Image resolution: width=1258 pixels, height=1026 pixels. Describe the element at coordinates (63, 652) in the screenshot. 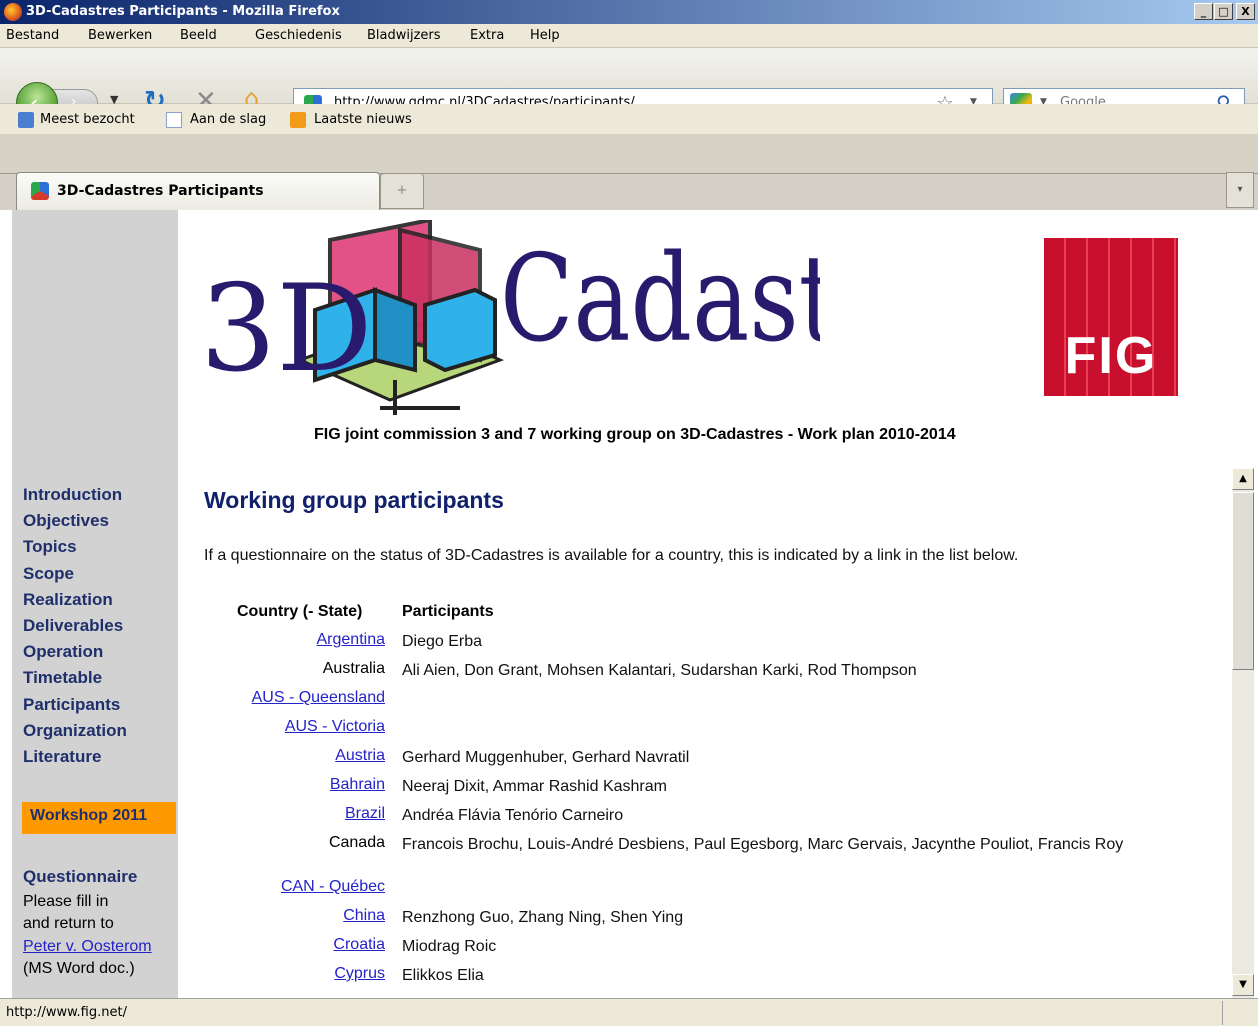

I see `nav-operation: Operation` at that location.